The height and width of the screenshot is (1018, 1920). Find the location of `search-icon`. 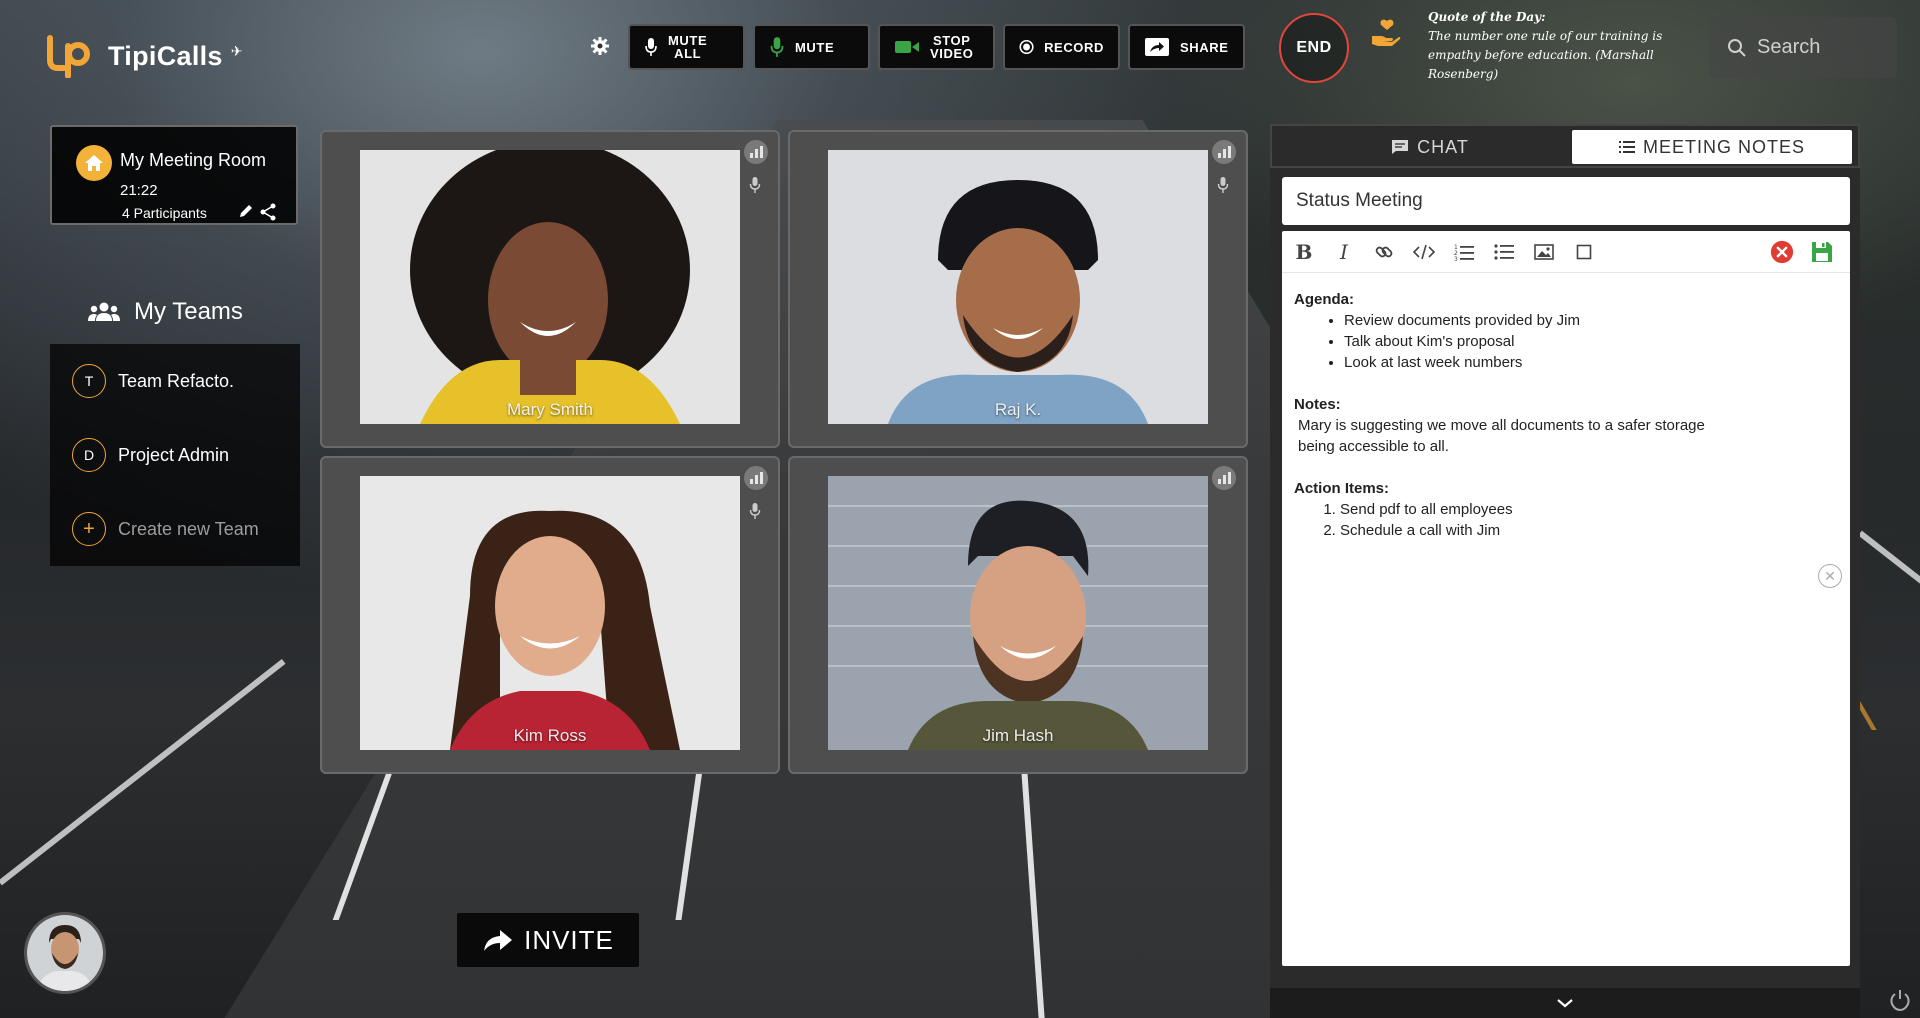

search-icon is located at coordinates (1737, 47).